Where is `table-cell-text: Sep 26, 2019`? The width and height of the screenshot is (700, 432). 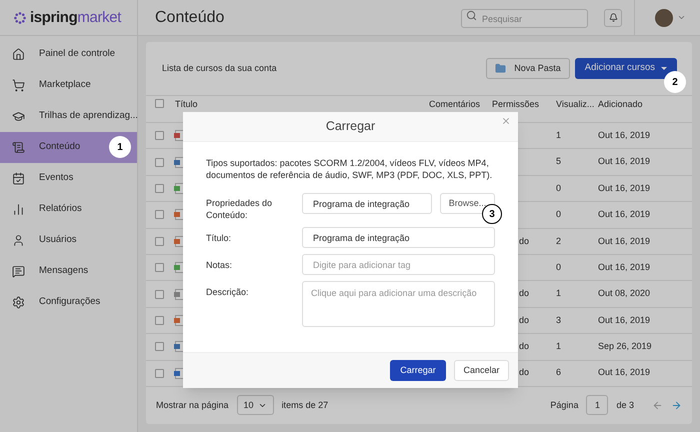
table-cell-text: Sep 26, 2019 is located at coordinates (625, 347).